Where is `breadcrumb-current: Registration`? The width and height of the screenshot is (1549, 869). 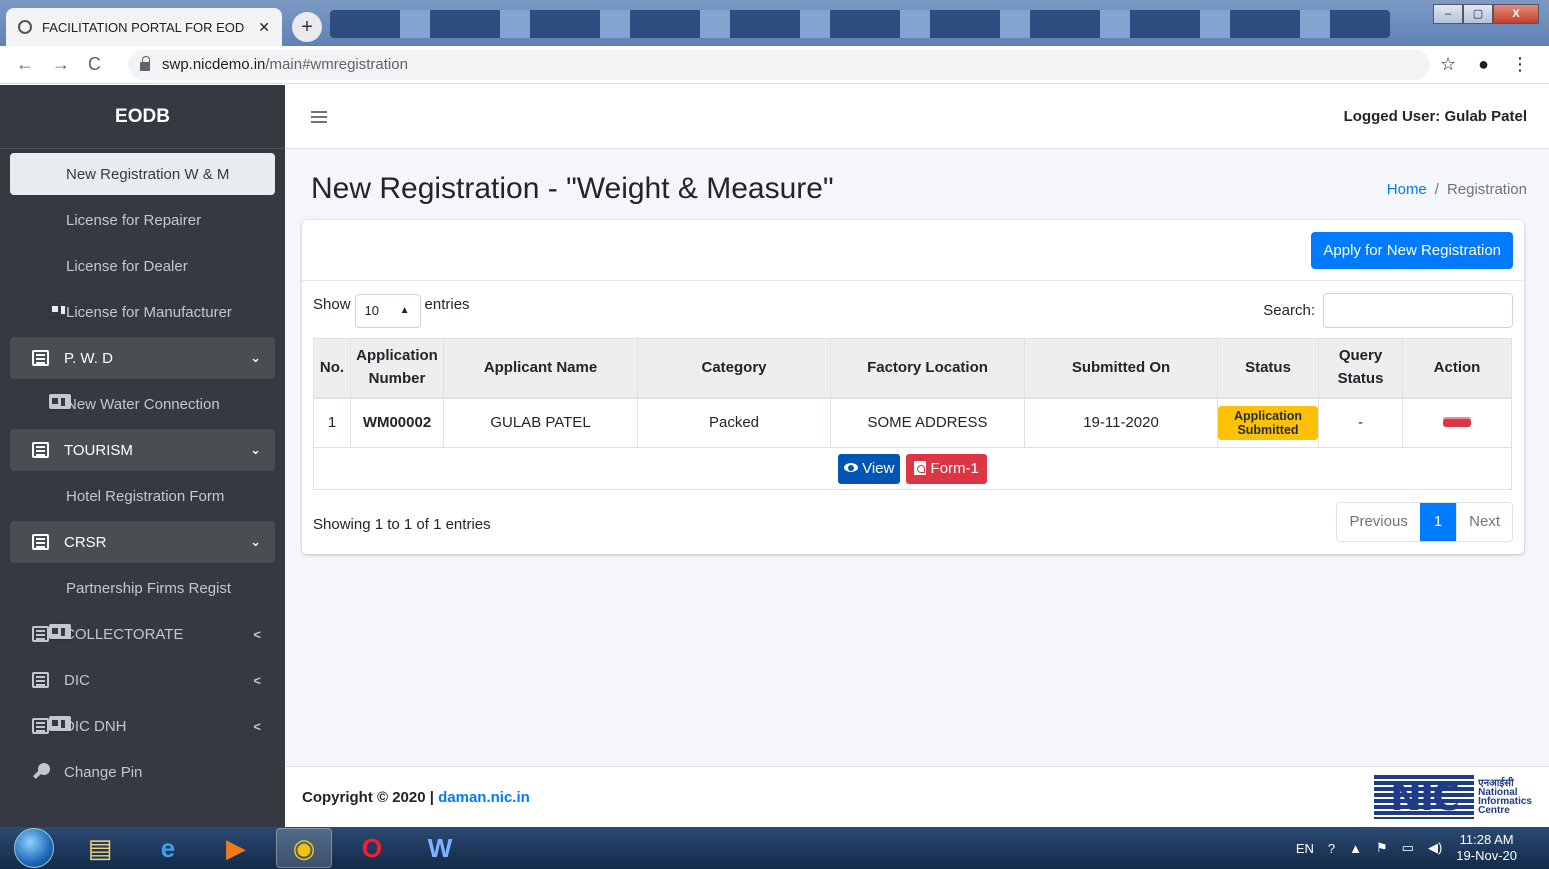 breadcrumb-current: Registration is located at coordinates (1486, 189).